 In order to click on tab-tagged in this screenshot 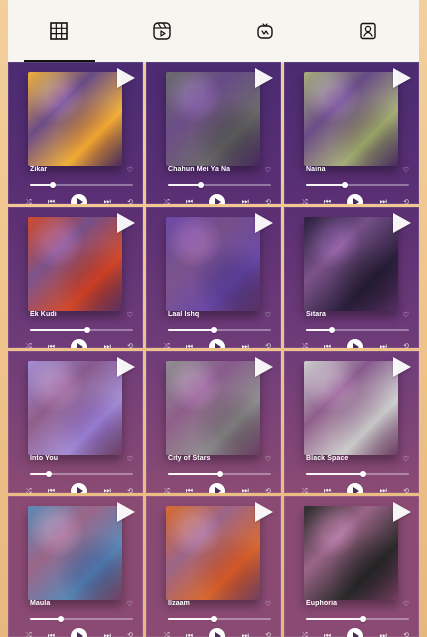, I will do `click(367, 31)`.